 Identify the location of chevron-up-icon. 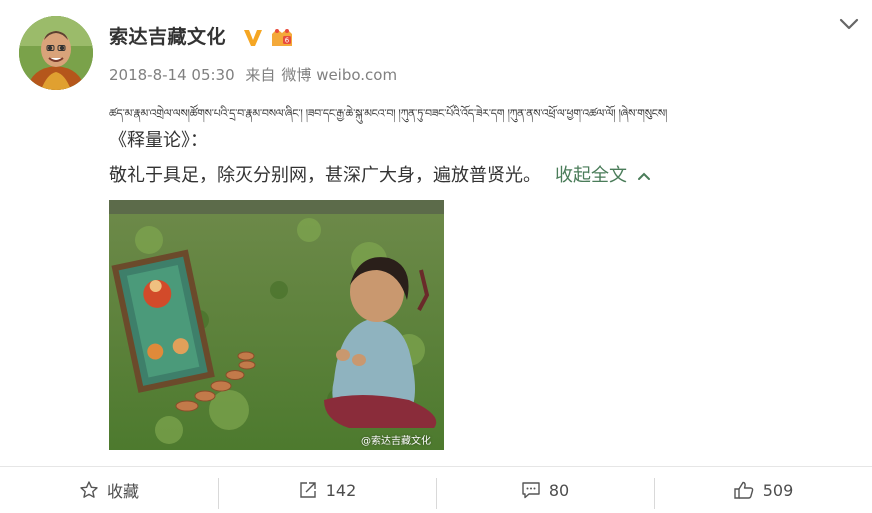
(644, 176).